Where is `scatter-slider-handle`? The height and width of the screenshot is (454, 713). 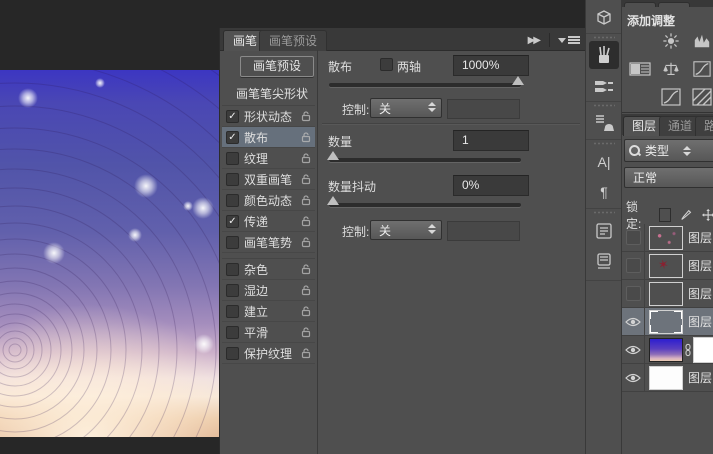
scatter-slider-handle is located at coordinates (518, 80).